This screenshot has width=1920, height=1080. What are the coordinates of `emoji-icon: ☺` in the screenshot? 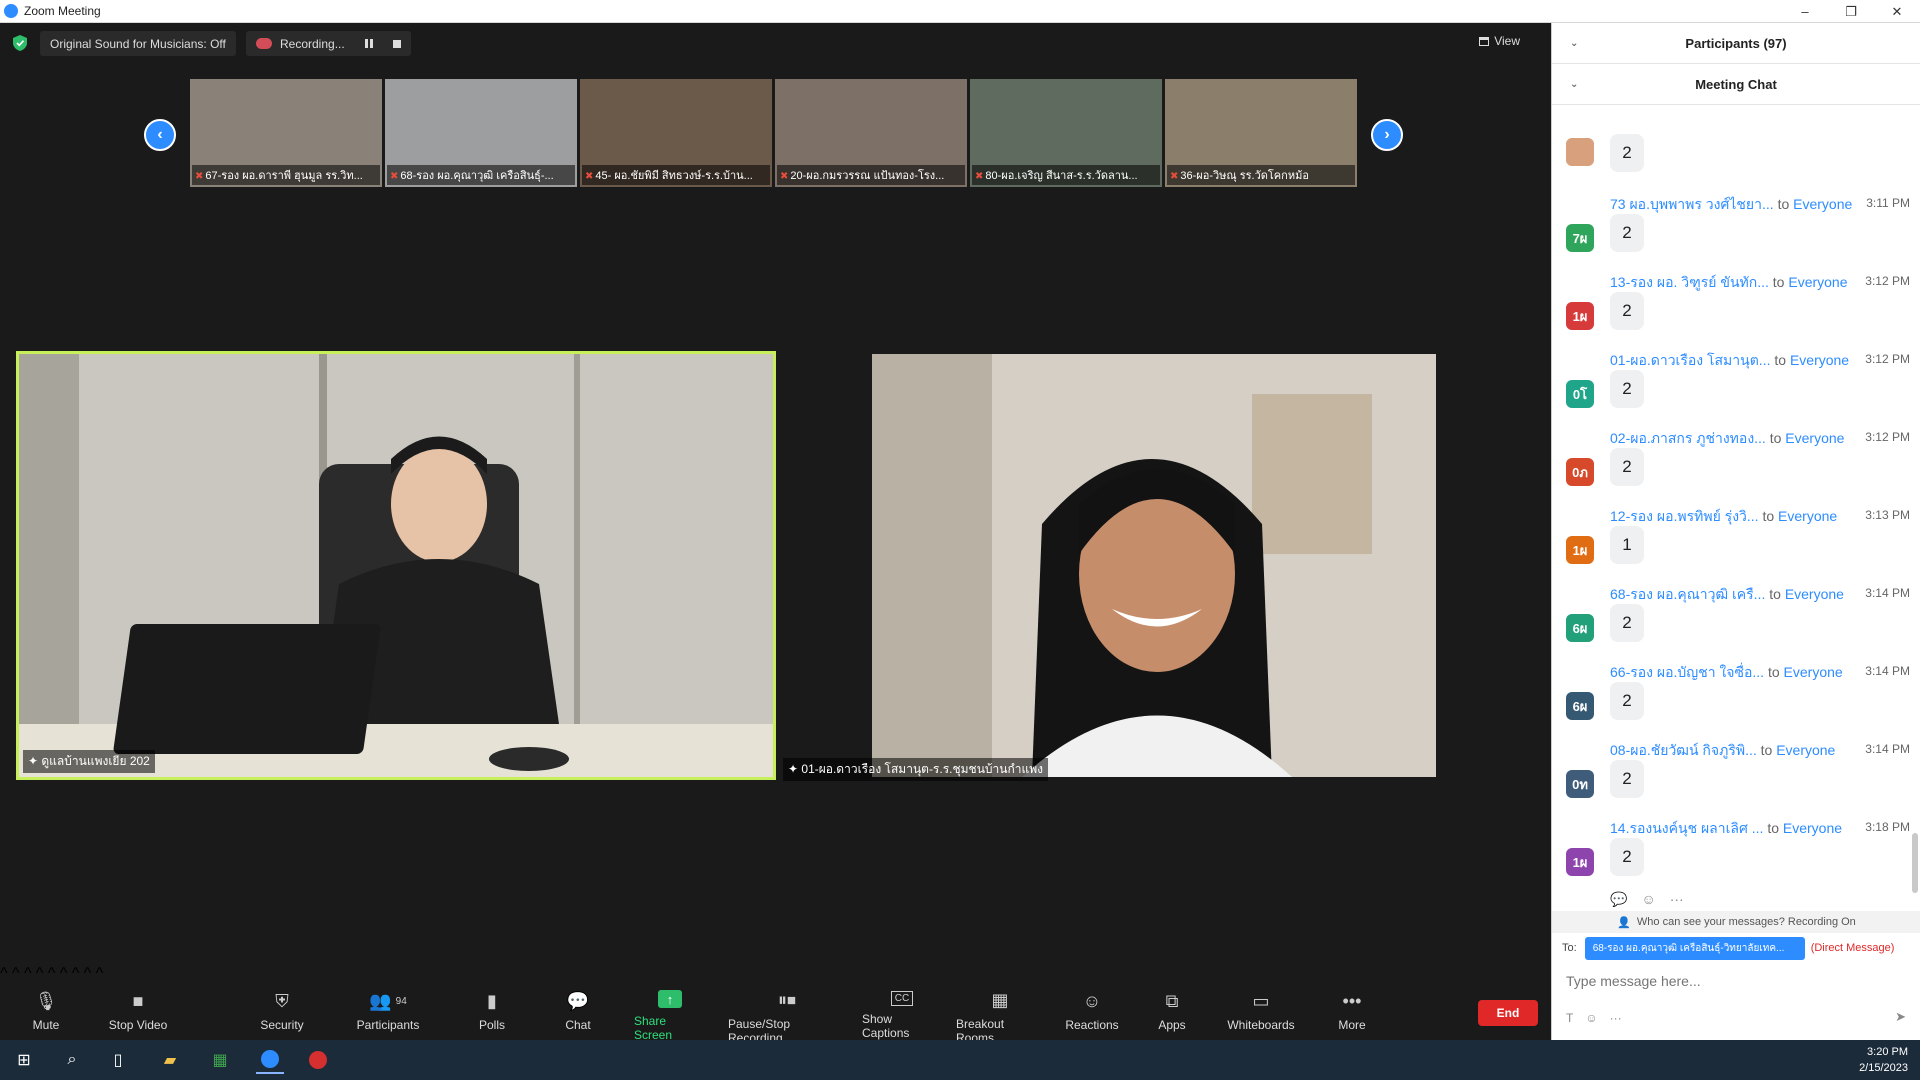 It's located at (1591, 1018).